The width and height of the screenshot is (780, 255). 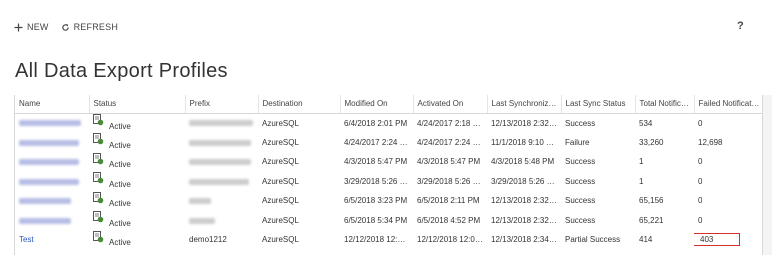 I want to click on modified-on-cell: 3/29/2018 5:26 PM, so click(x=378, y=181).